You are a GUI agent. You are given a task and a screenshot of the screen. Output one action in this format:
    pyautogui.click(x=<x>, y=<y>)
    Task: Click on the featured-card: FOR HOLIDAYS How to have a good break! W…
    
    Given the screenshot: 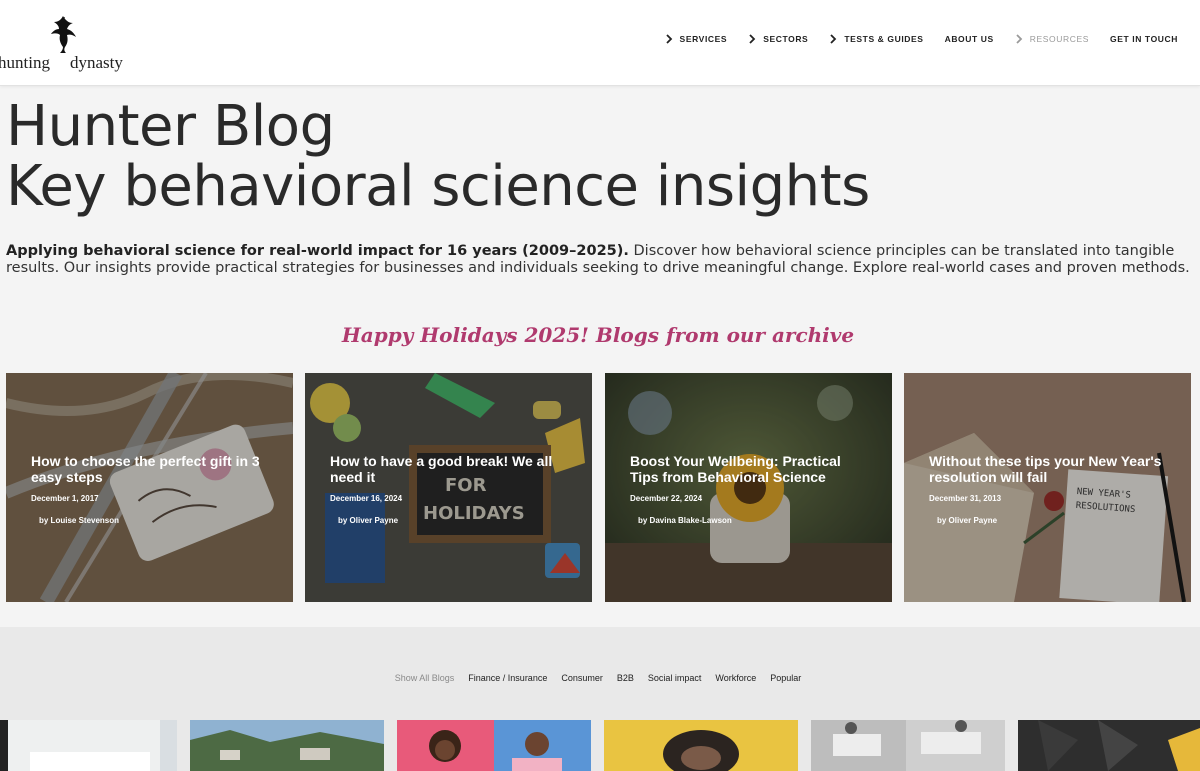 What is the action you would take?
    pyautogui.click(x=448, y=487)
    